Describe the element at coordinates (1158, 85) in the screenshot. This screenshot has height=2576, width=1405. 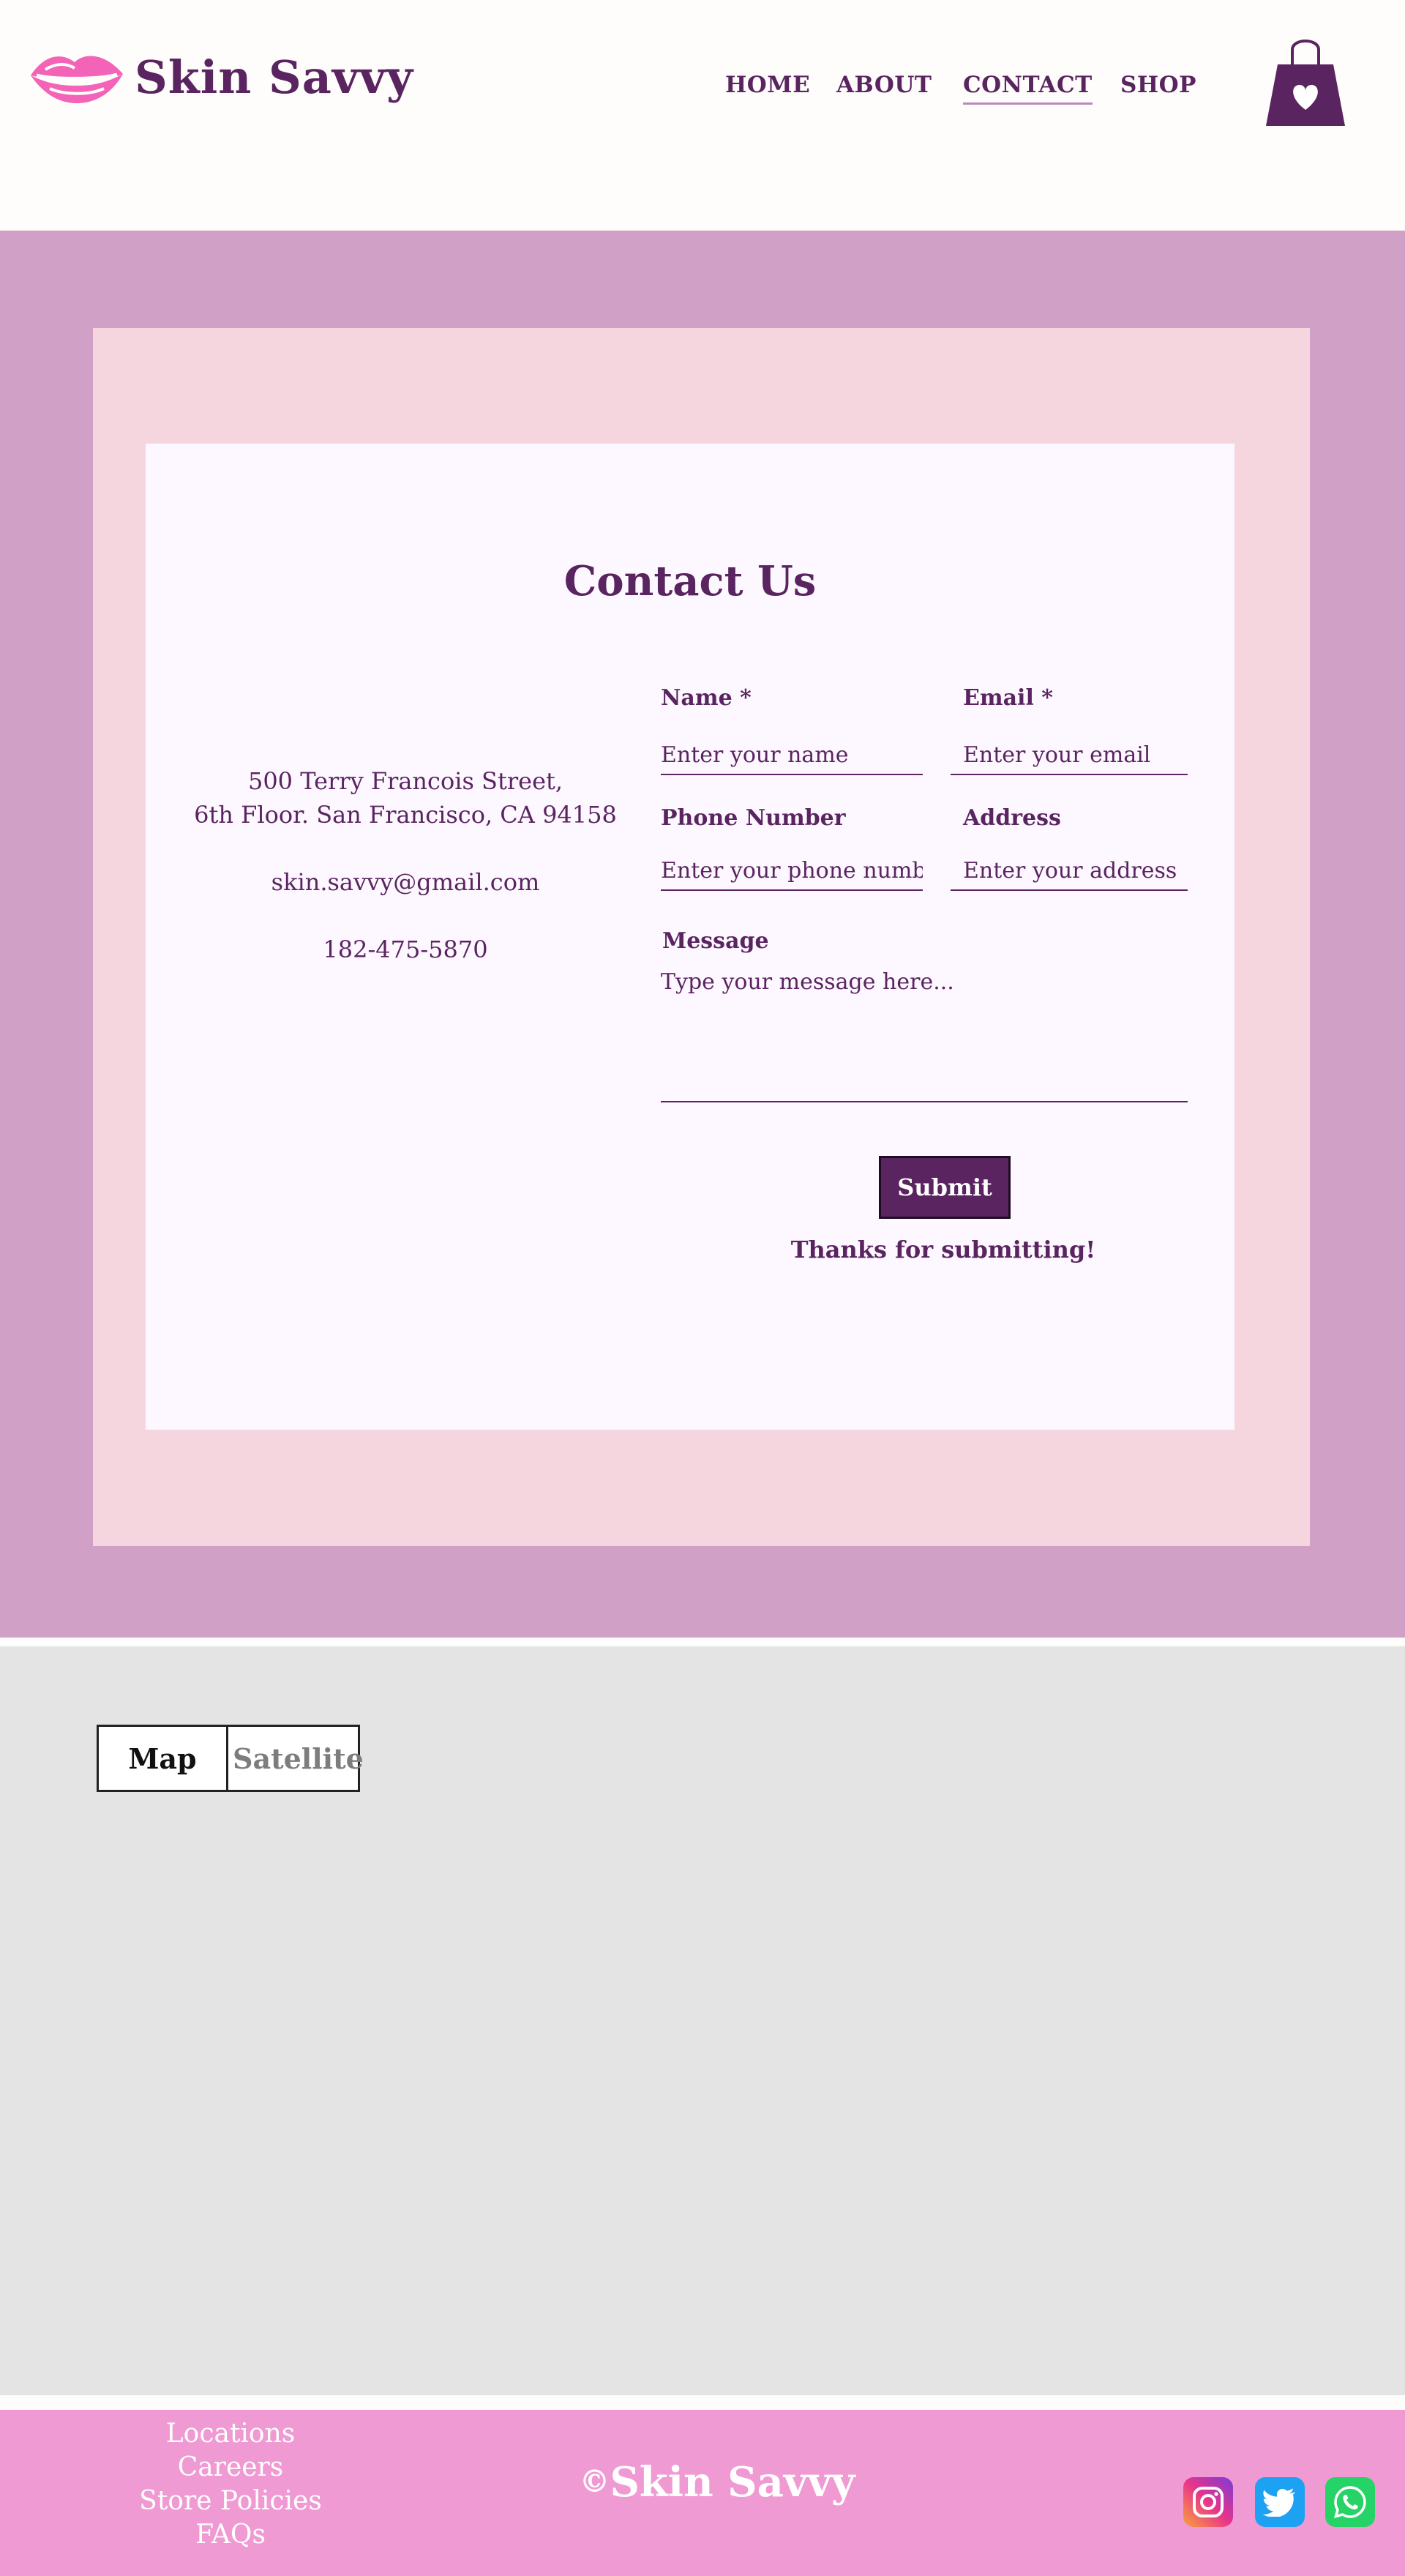
I see `nav-shop: SHOP` at that location.